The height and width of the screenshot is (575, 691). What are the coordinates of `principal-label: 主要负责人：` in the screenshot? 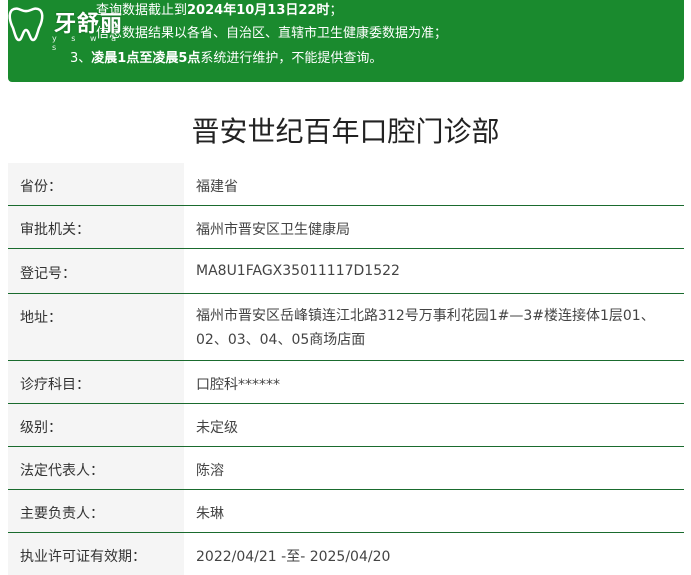 It's located at (62, 514).